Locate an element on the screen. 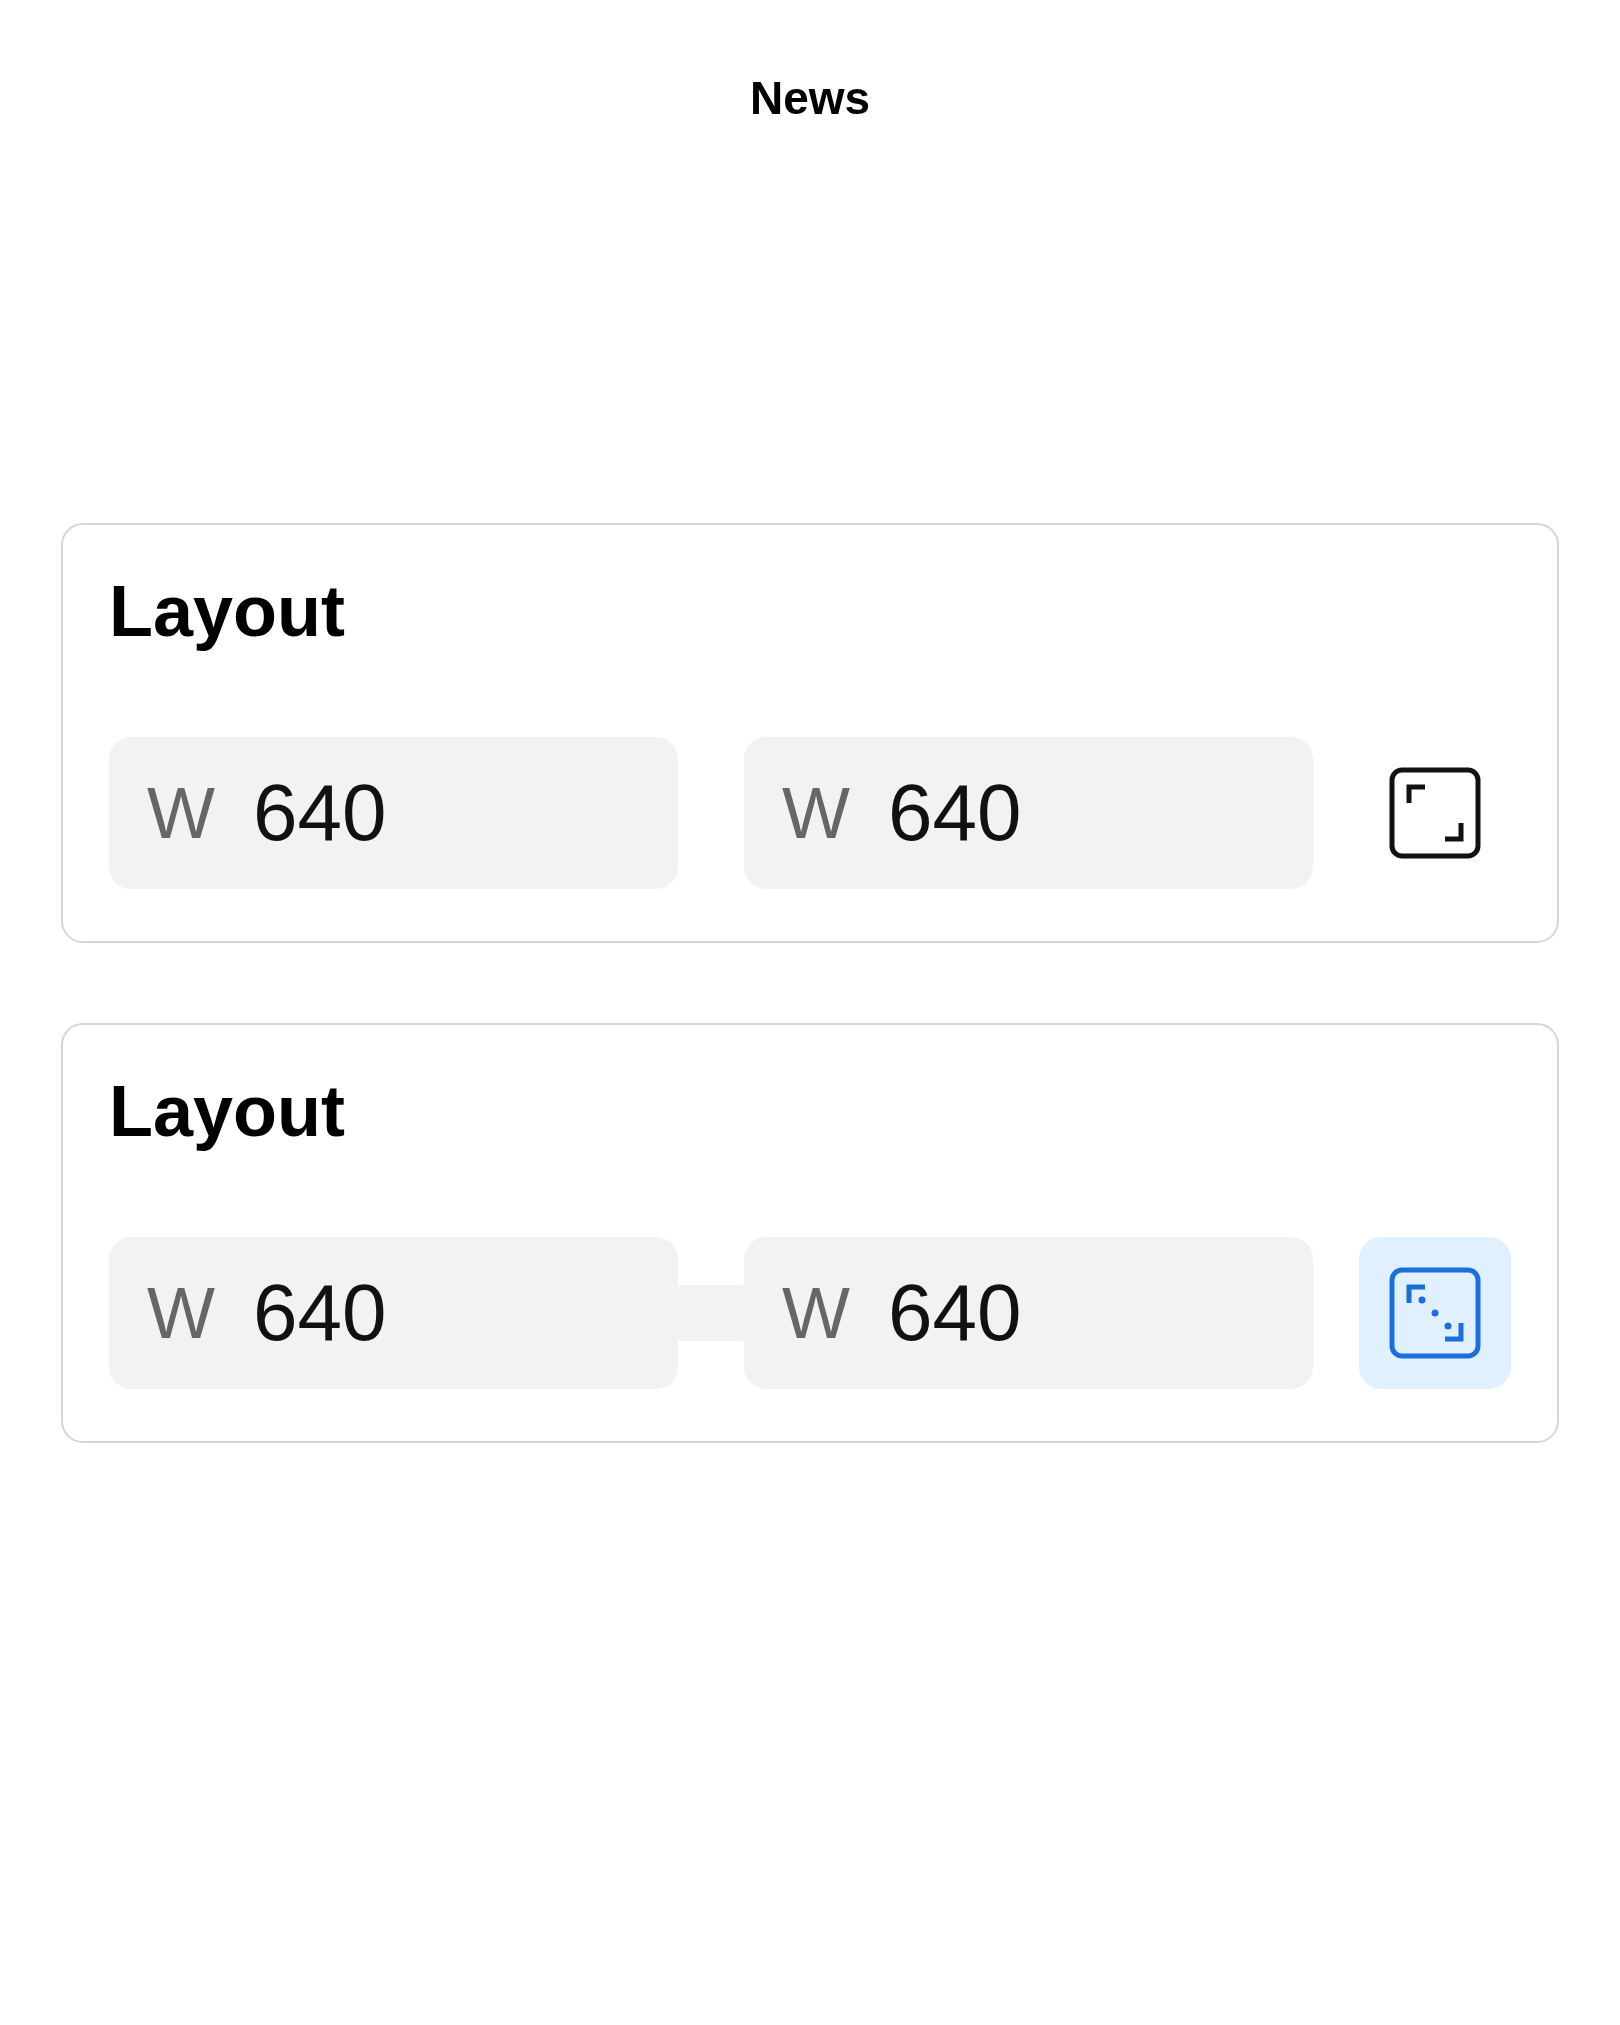 The image size is (1620, 2025). dotted-expand-icon is located at coordinates (1435, 1313).